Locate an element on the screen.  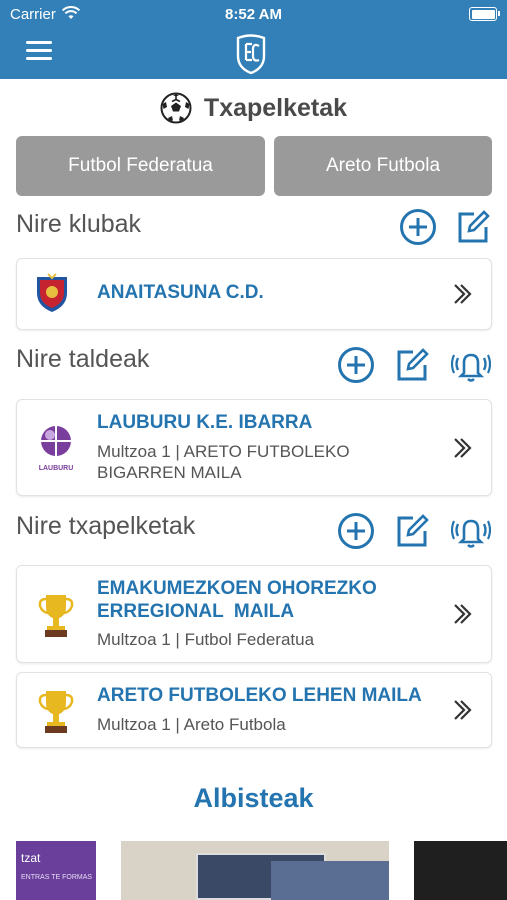
news-item-small-text: ENTRAS TE FORMAS is located at coordinates (57, 877).